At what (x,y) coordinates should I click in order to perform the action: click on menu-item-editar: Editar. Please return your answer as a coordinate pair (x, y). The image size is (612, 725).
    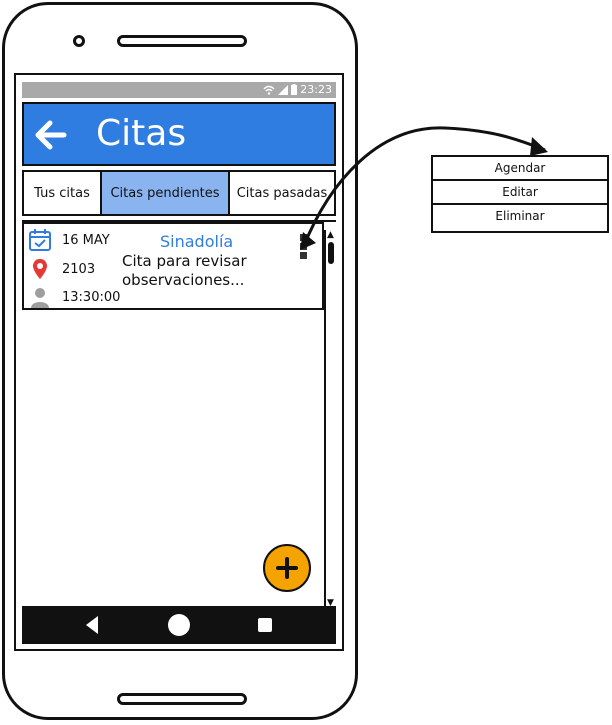
    Looking at the image, I should click on (520, 193).